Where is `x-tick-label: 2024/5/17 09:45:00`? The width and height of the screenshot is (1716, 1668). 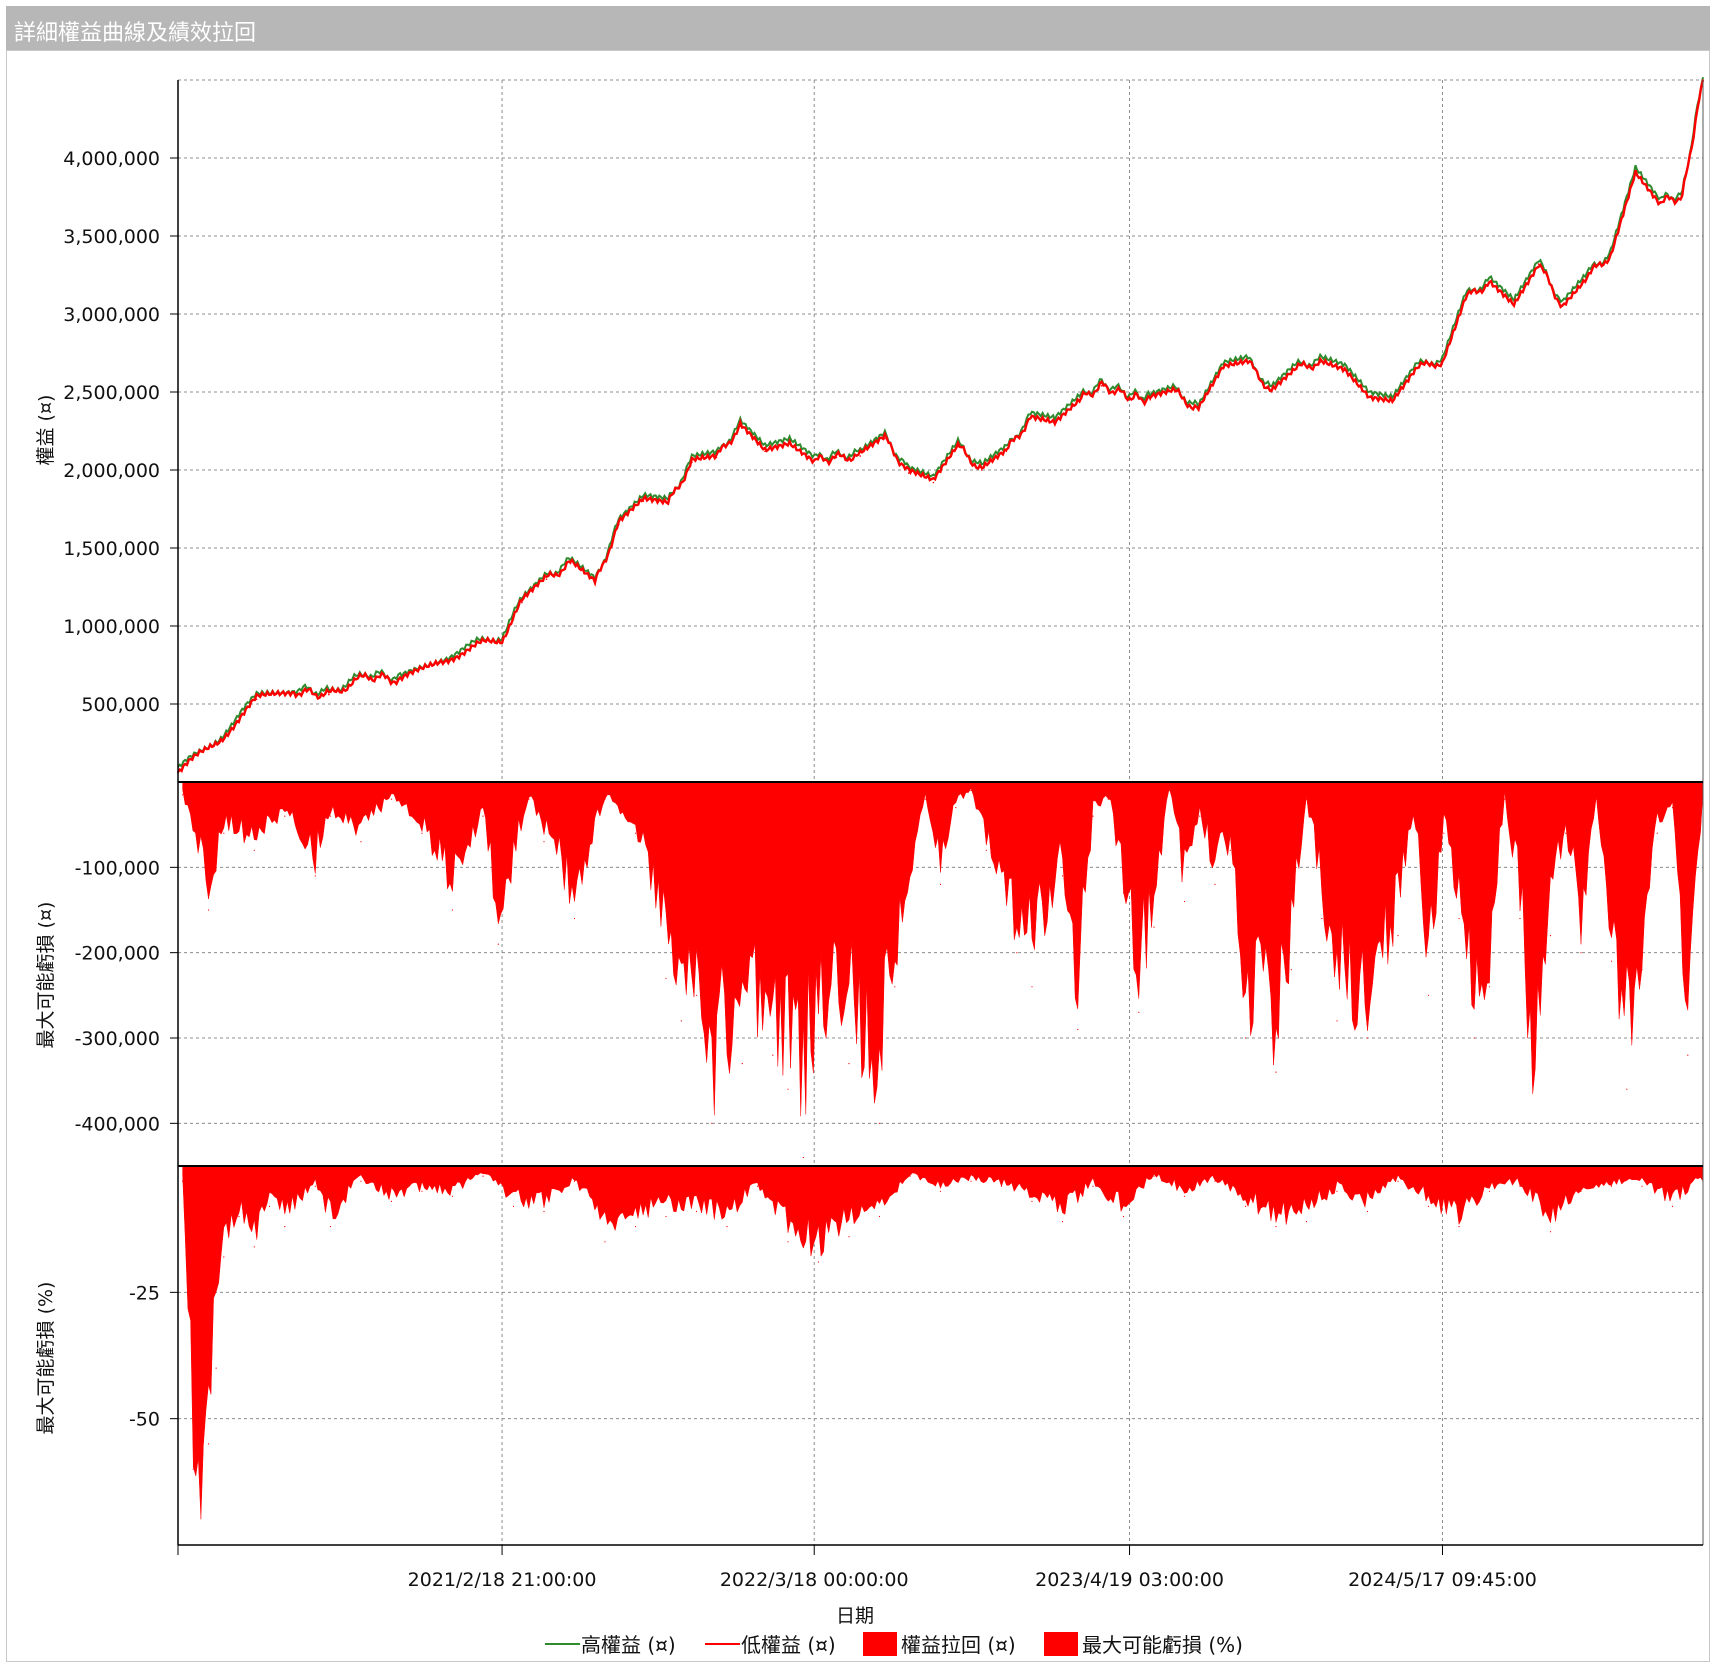 x-tick-label: 2024/5/17 09:45:00 is located at coordinates (1442, 1580).